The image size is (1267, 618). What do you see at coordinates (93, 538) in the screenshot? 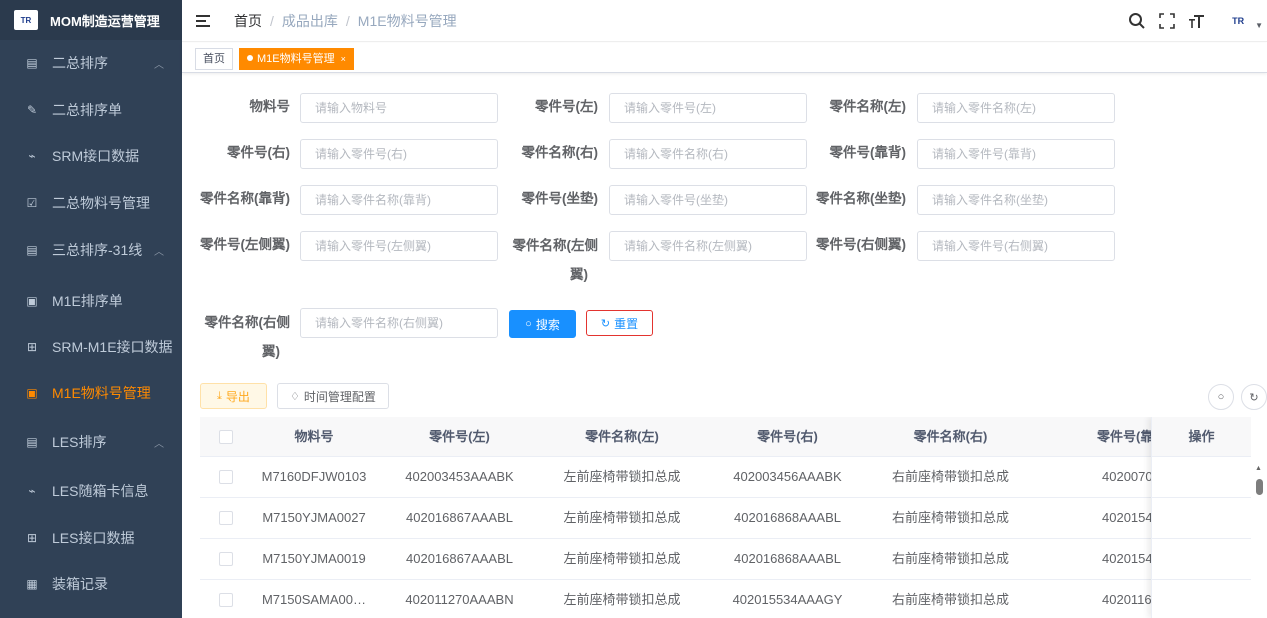
I see `sidebar-item-label: LES接口数据` at bounding box center [93, 538].